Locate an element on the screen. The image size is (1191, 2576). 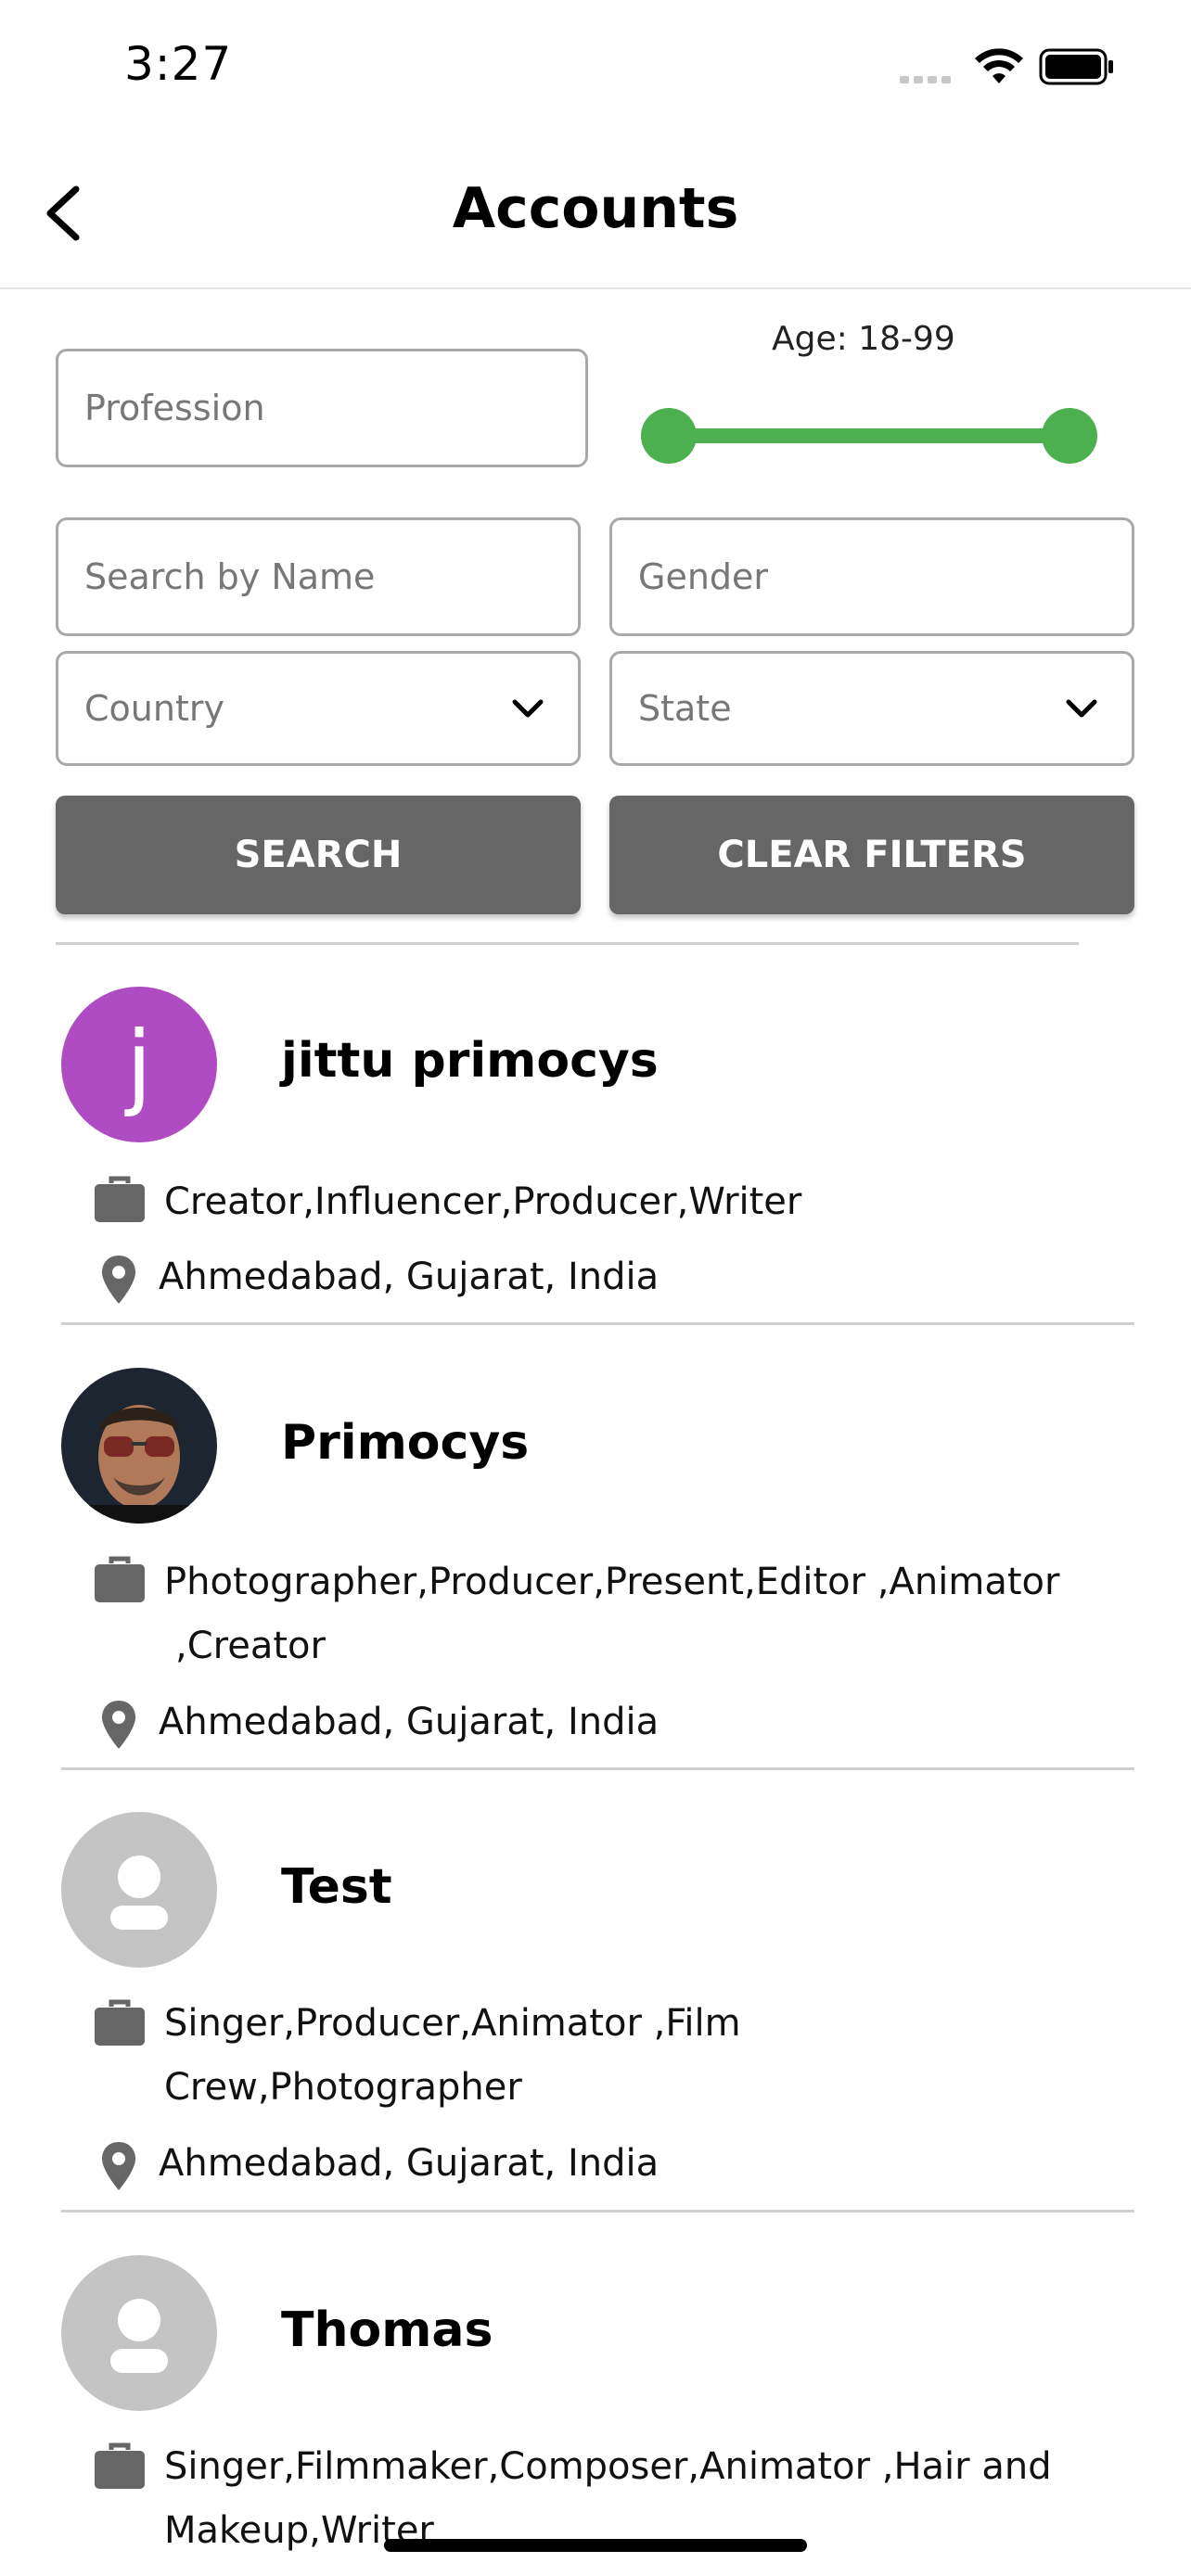
cellular-signal-icon is located at coordinates (925, 79).